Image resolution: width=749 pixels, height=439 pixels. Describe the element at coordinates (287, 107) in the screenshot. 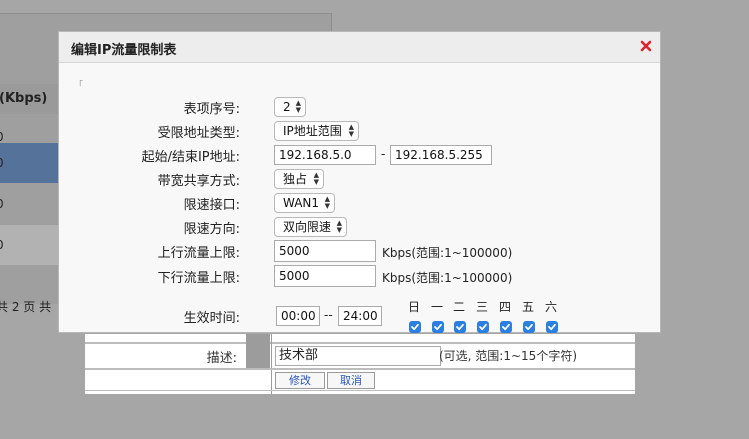

I see `entry-no-value: 2` at that location.